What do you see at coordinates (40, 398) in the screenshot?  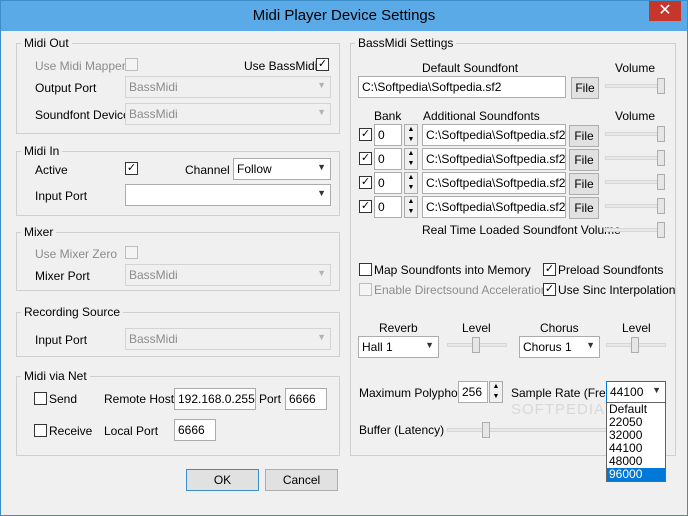 I see `send-checkbox` at bounding box center [40, 398].